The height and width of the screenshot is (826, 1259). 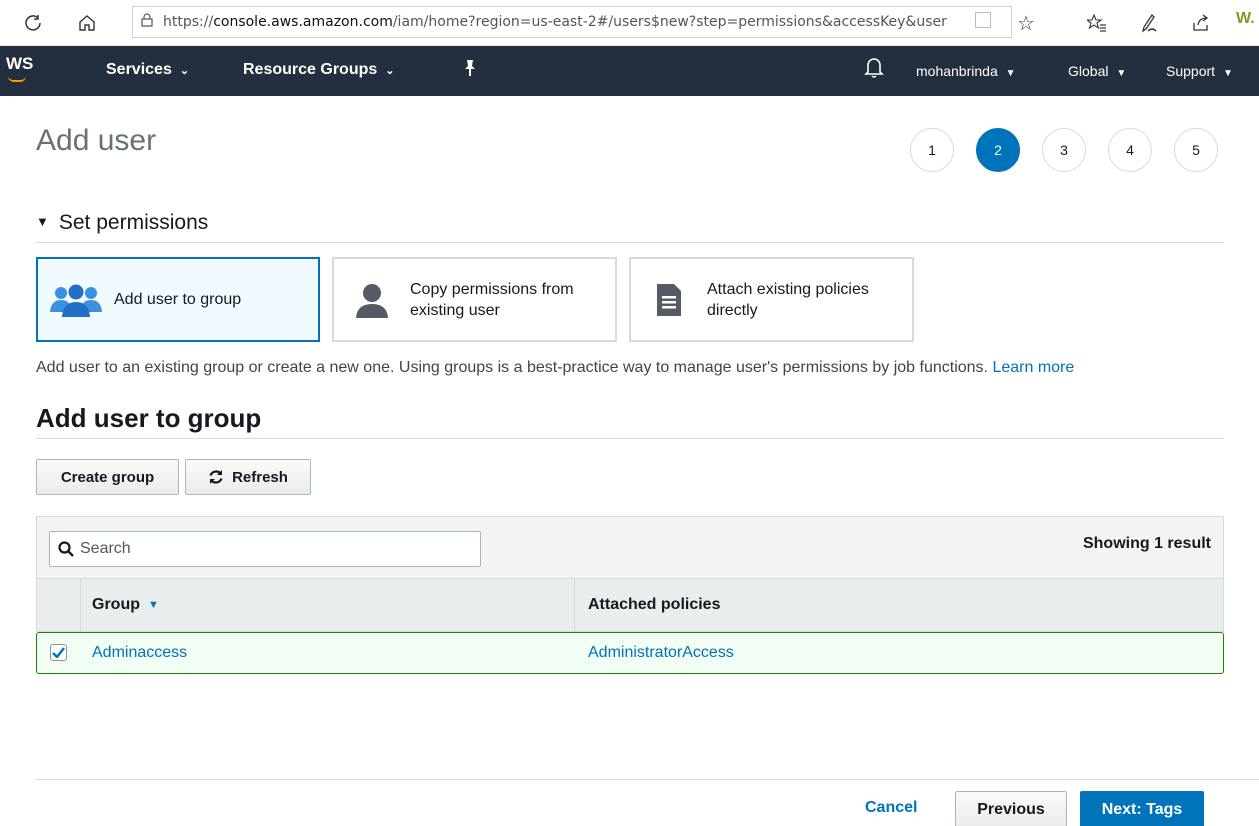 What do you see at coordinates (153, 605) in the screenshot?
I see `sort-caret-icon: ▼` at bounding box center [153, 605].